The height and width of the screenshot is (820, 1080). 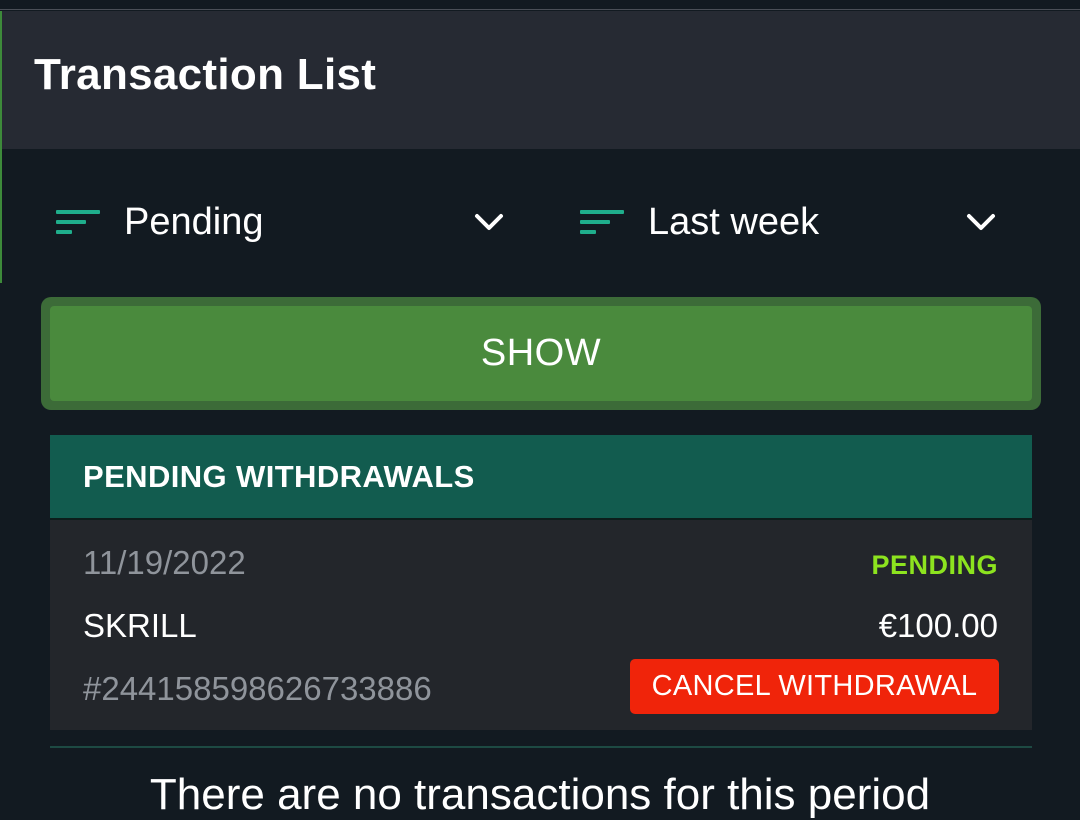 I want to click on status-bar-edge, so click(x=540, y=5).